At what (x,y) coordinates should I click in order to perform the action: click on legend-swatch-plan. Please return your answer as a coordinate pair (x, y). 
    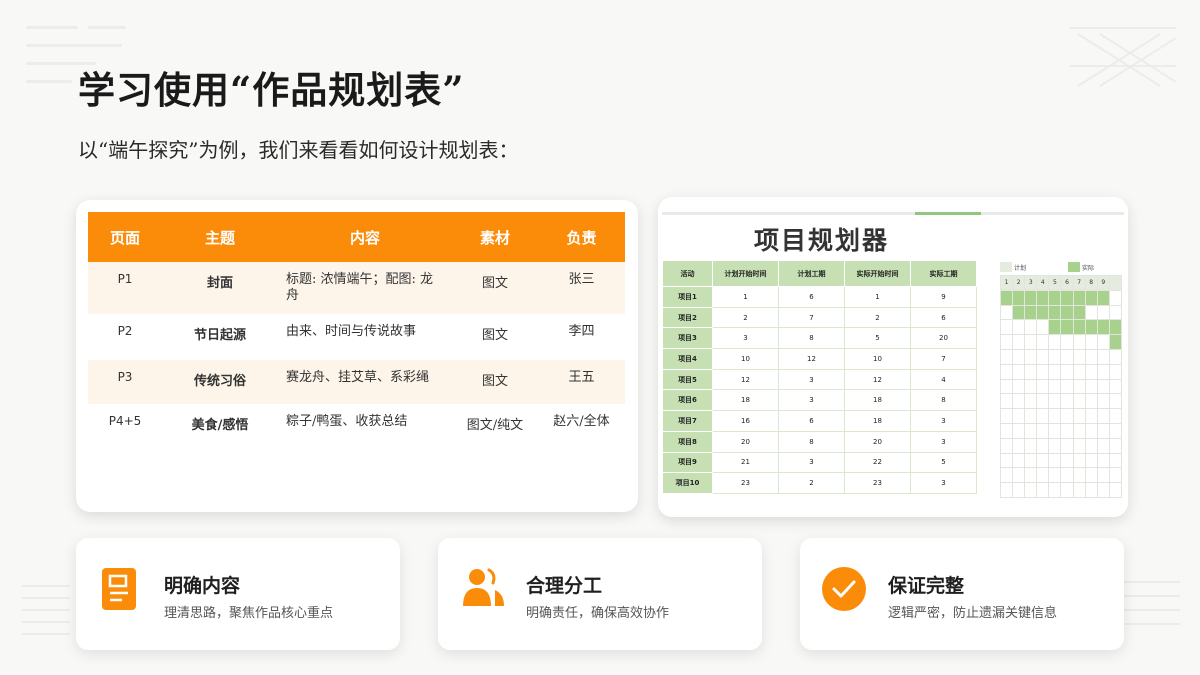
    Looking at the image, I should click on (1006, 267).